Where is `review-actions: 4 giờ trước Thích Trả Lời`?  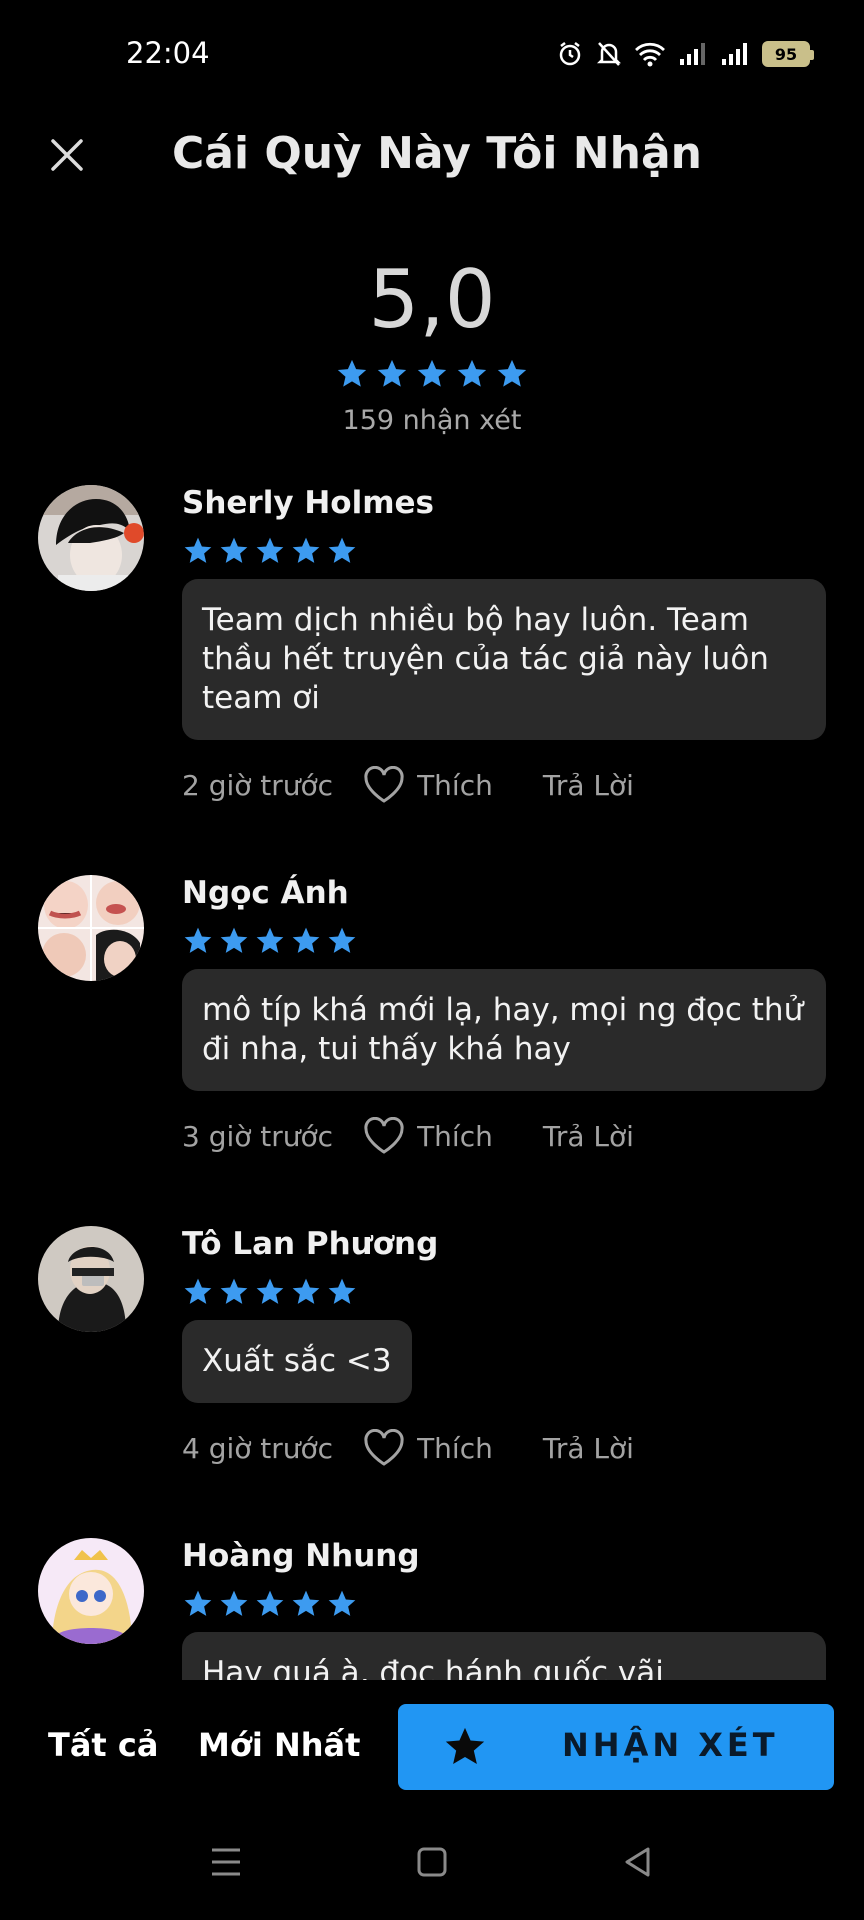
review-actions: 4 giờ trước Thích Trả Lời is located at coordinates (504, 1448).